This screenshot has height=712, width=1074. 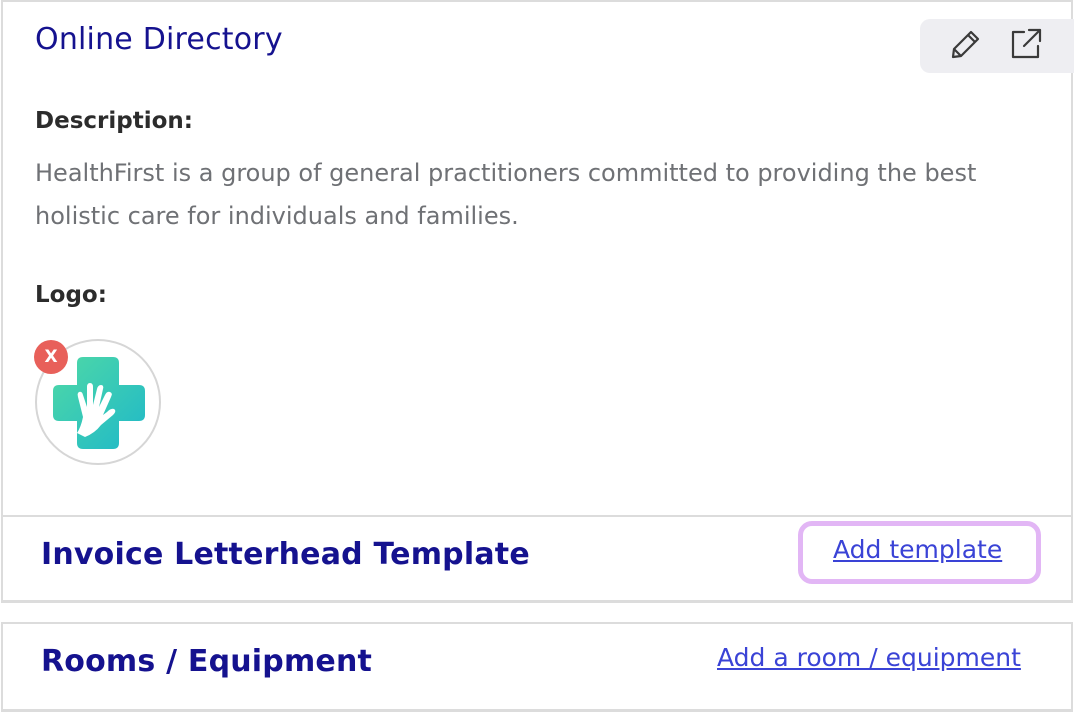 I want to click on description-label: Description:, so click(x=114, y=121).